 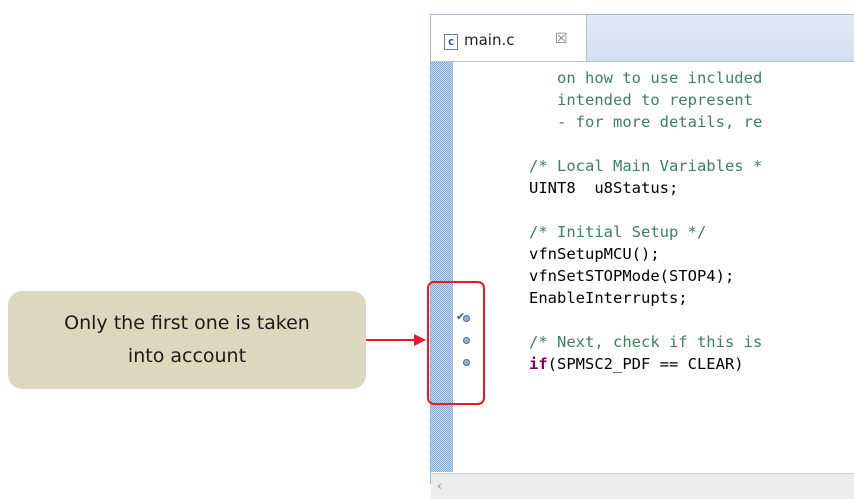 I want to click on tab-main-c: c main.c ☒, so click(x=509, y=38).